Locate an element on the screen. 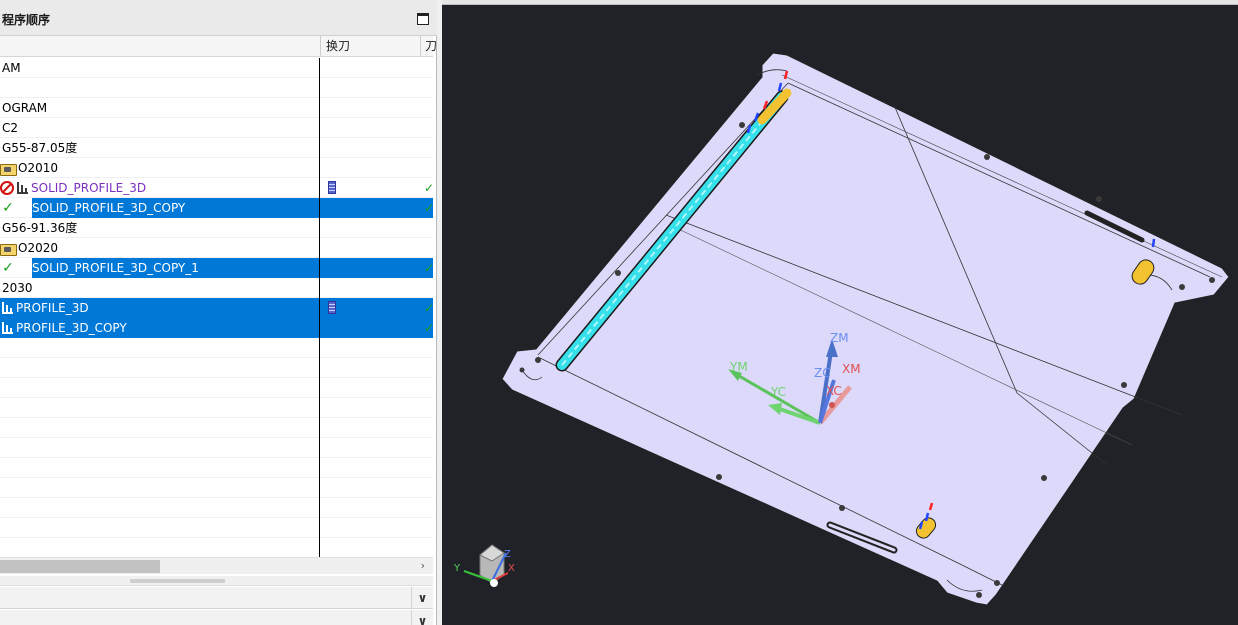  table-row: OGRAM is located at coordinates (216, 108).